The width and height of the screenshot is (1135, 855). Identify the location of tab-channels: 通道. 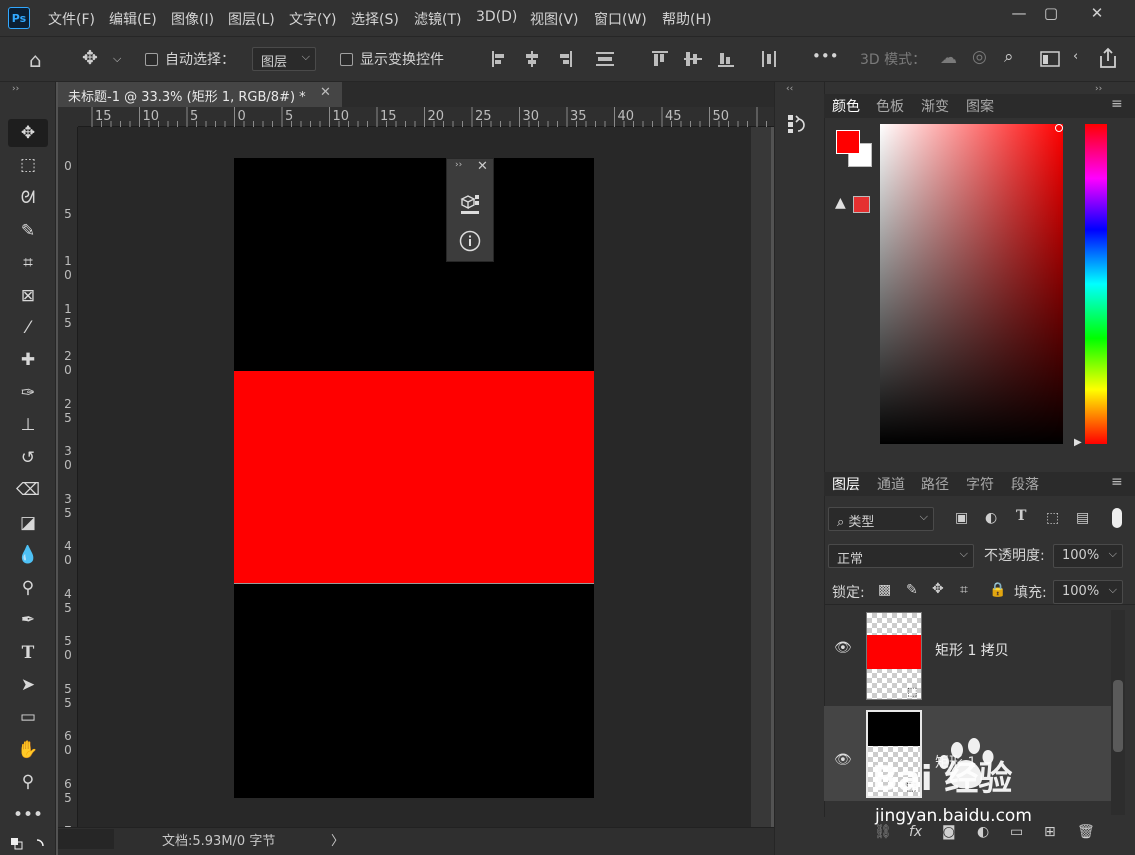
(891, 484).